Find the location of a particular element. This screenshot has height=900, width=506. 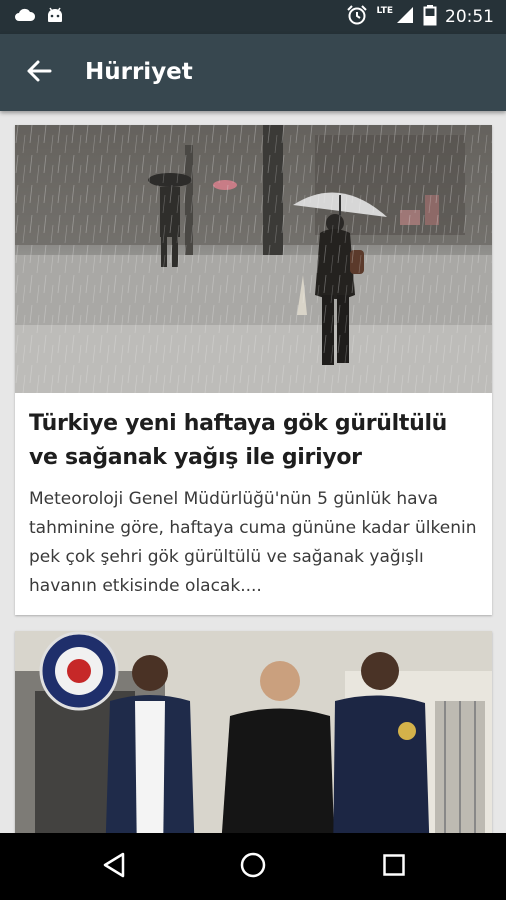

back-triangle-icon is located at coordinates (114, 867).